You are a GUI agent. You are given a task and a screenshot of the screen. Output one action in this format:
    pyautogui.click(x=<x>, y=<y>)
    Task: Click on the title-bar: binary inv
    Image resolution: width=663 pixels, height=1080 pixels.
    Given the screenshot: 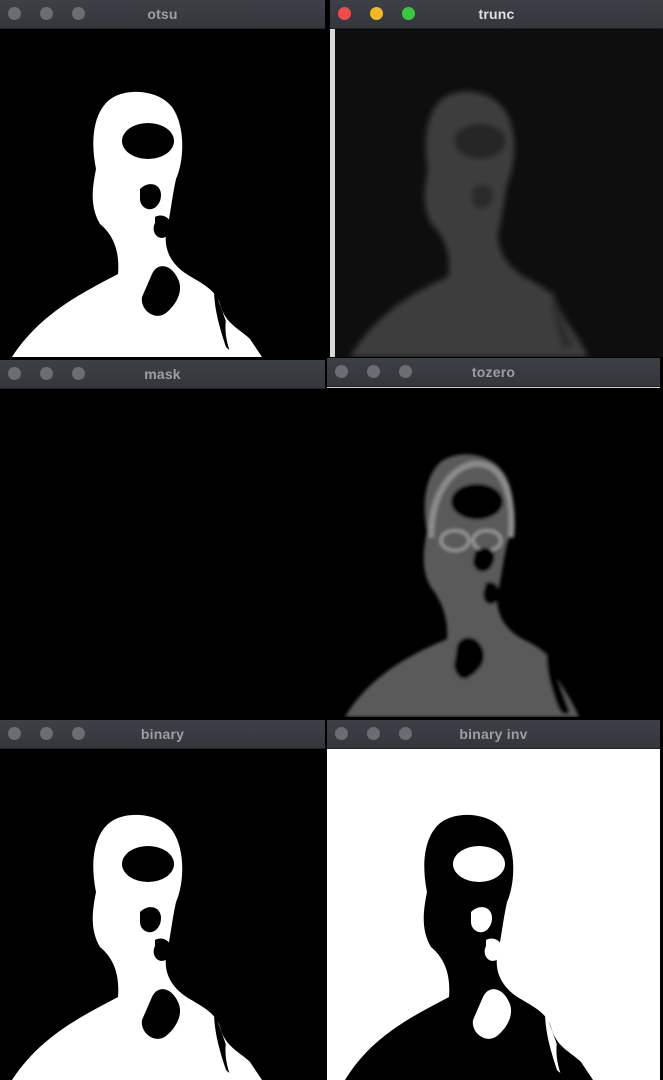 What is the action you would take?
    pyautogui.click(x=493, y=734)
    